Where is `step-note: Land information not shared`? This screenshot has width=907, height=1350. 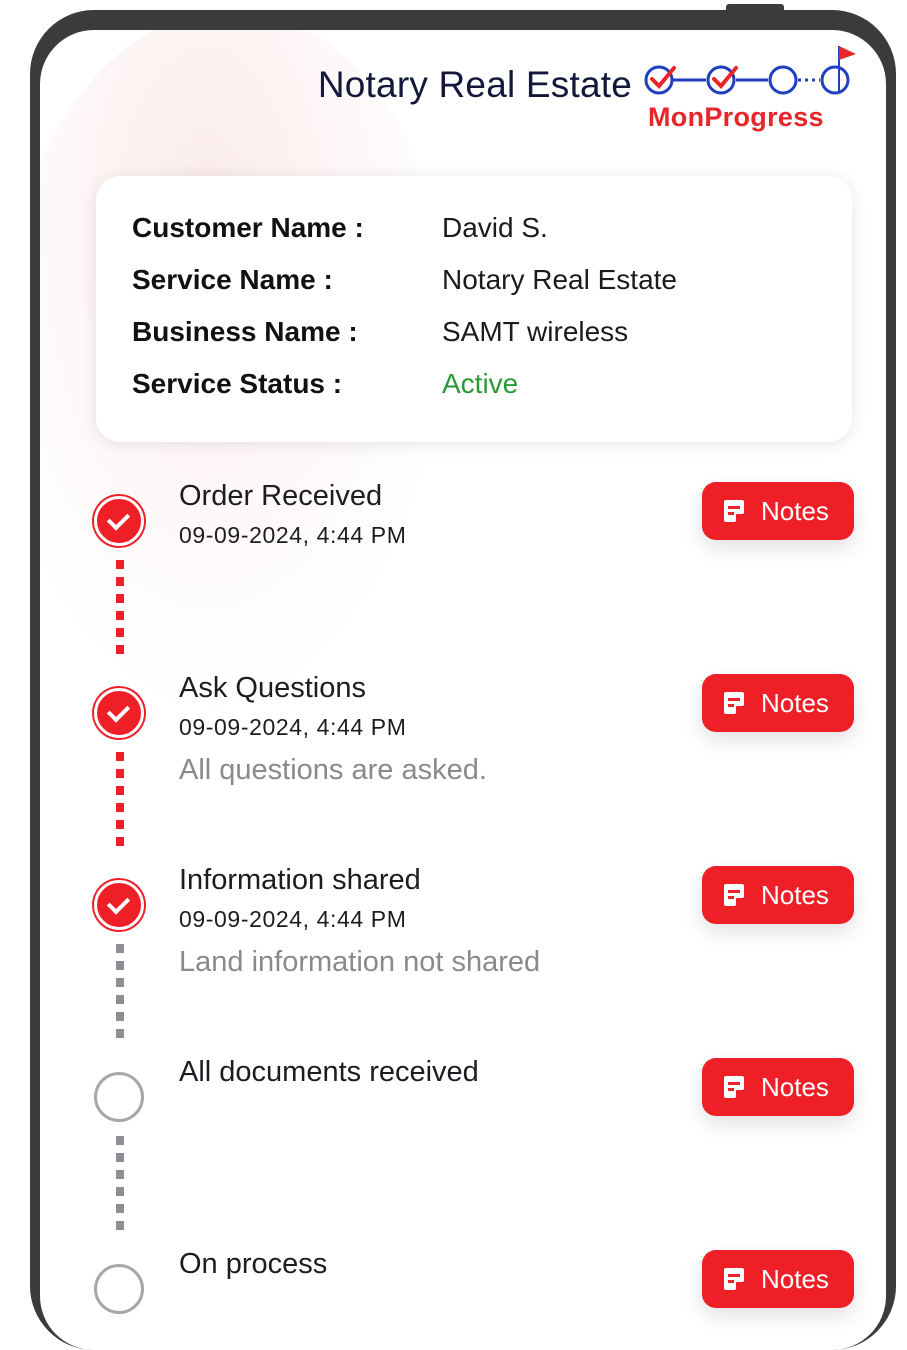
step-note: Land information not shared is located at coordinates (360, 962).